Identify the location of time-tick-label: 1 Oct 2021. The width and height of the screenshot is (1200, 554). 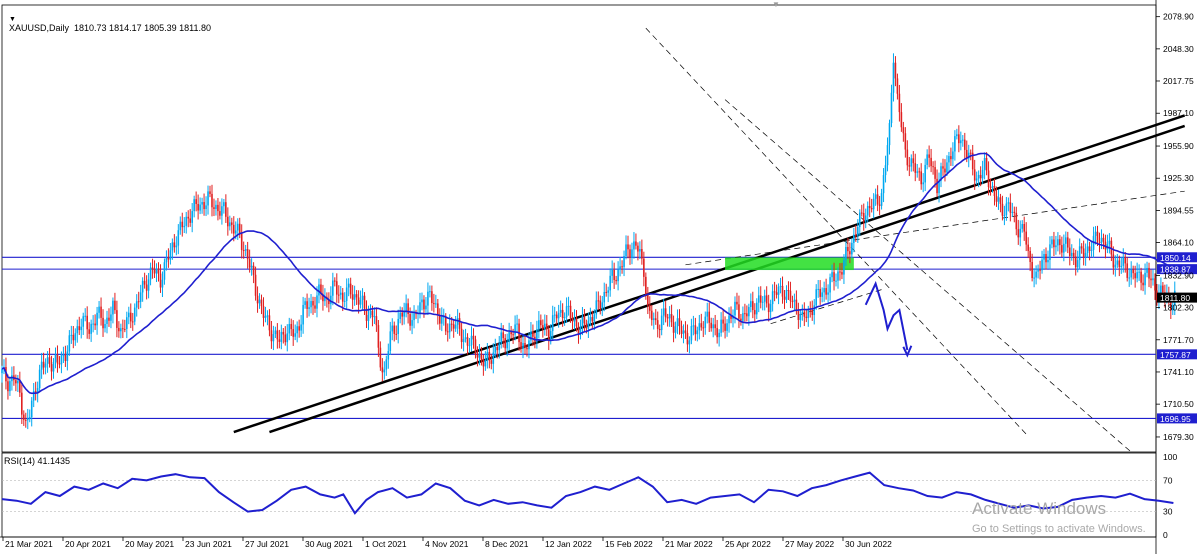
(386, 544).